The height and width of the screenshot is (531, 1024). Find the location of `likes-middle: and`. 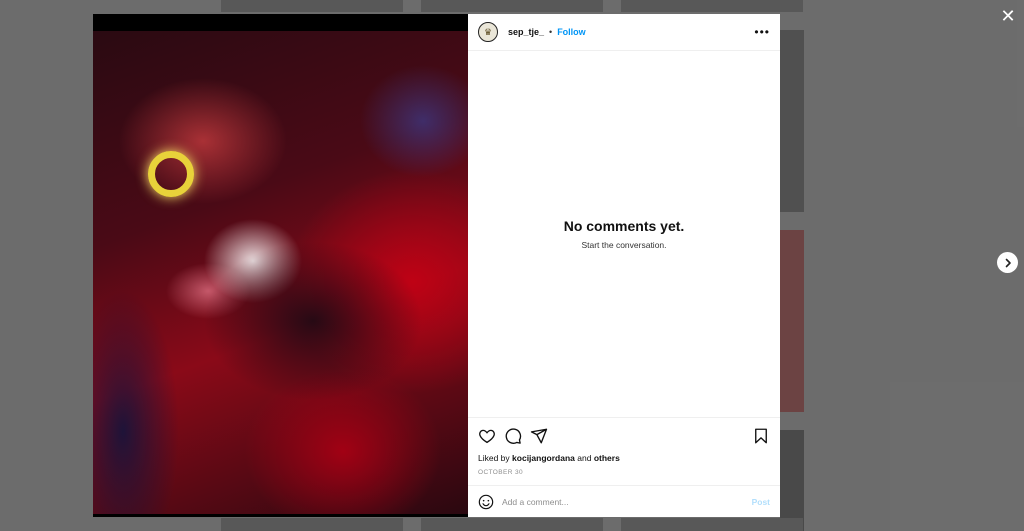

likes-middle: and is located at coordinates (584, 458).